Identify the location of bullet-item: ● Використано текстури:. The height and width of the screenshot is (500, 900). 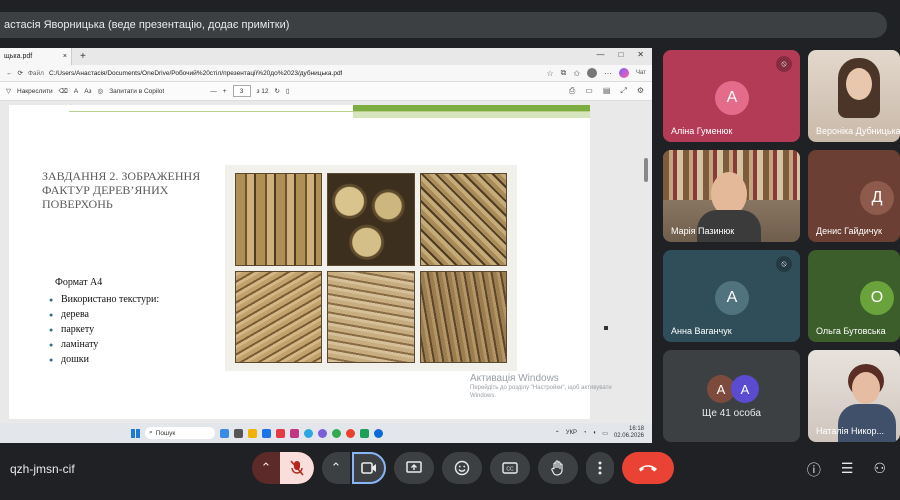
(104, 299).